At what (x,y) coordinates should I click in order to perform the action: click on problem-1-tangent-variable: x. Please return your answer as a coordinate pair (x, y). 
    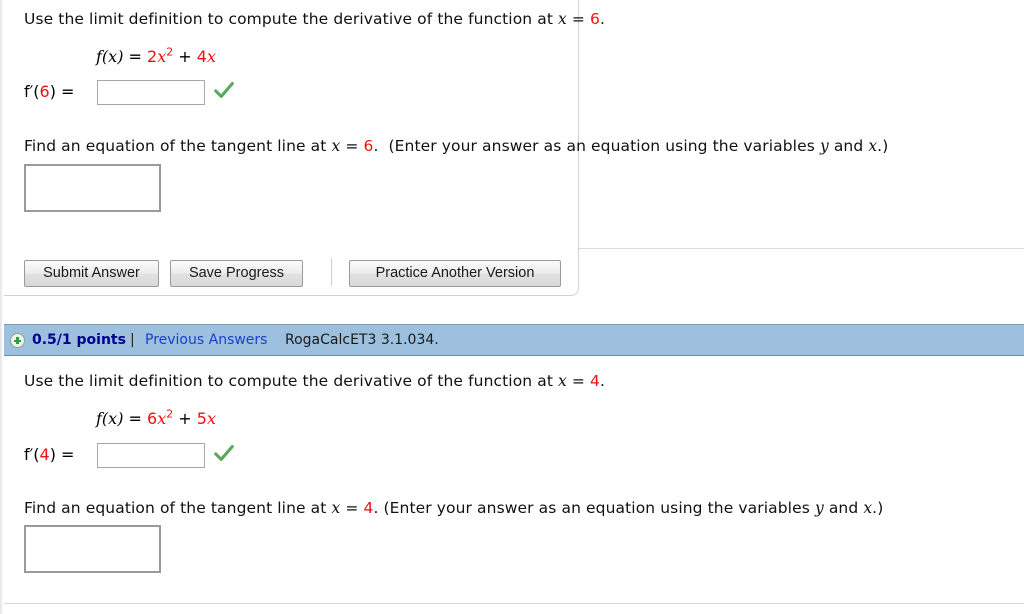
    Looking at the image, I should click on (336, 146).